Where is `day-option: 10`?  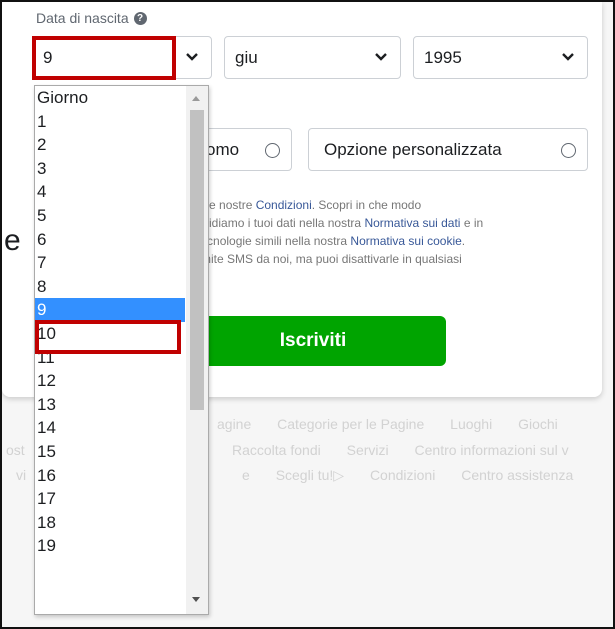
day-option: 10 is located at coordinates (110, 334).